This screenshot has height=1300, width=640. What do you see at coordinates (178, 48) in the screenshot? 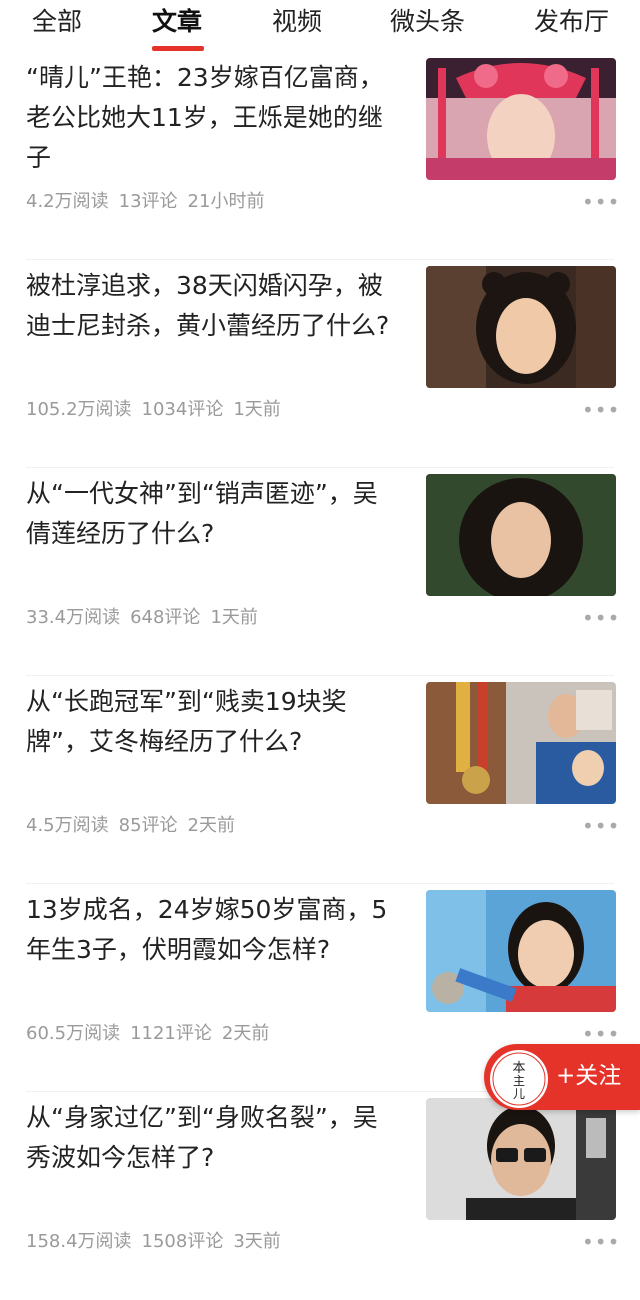
I see `active-tab-indicator` at bounding box center [178, 48].